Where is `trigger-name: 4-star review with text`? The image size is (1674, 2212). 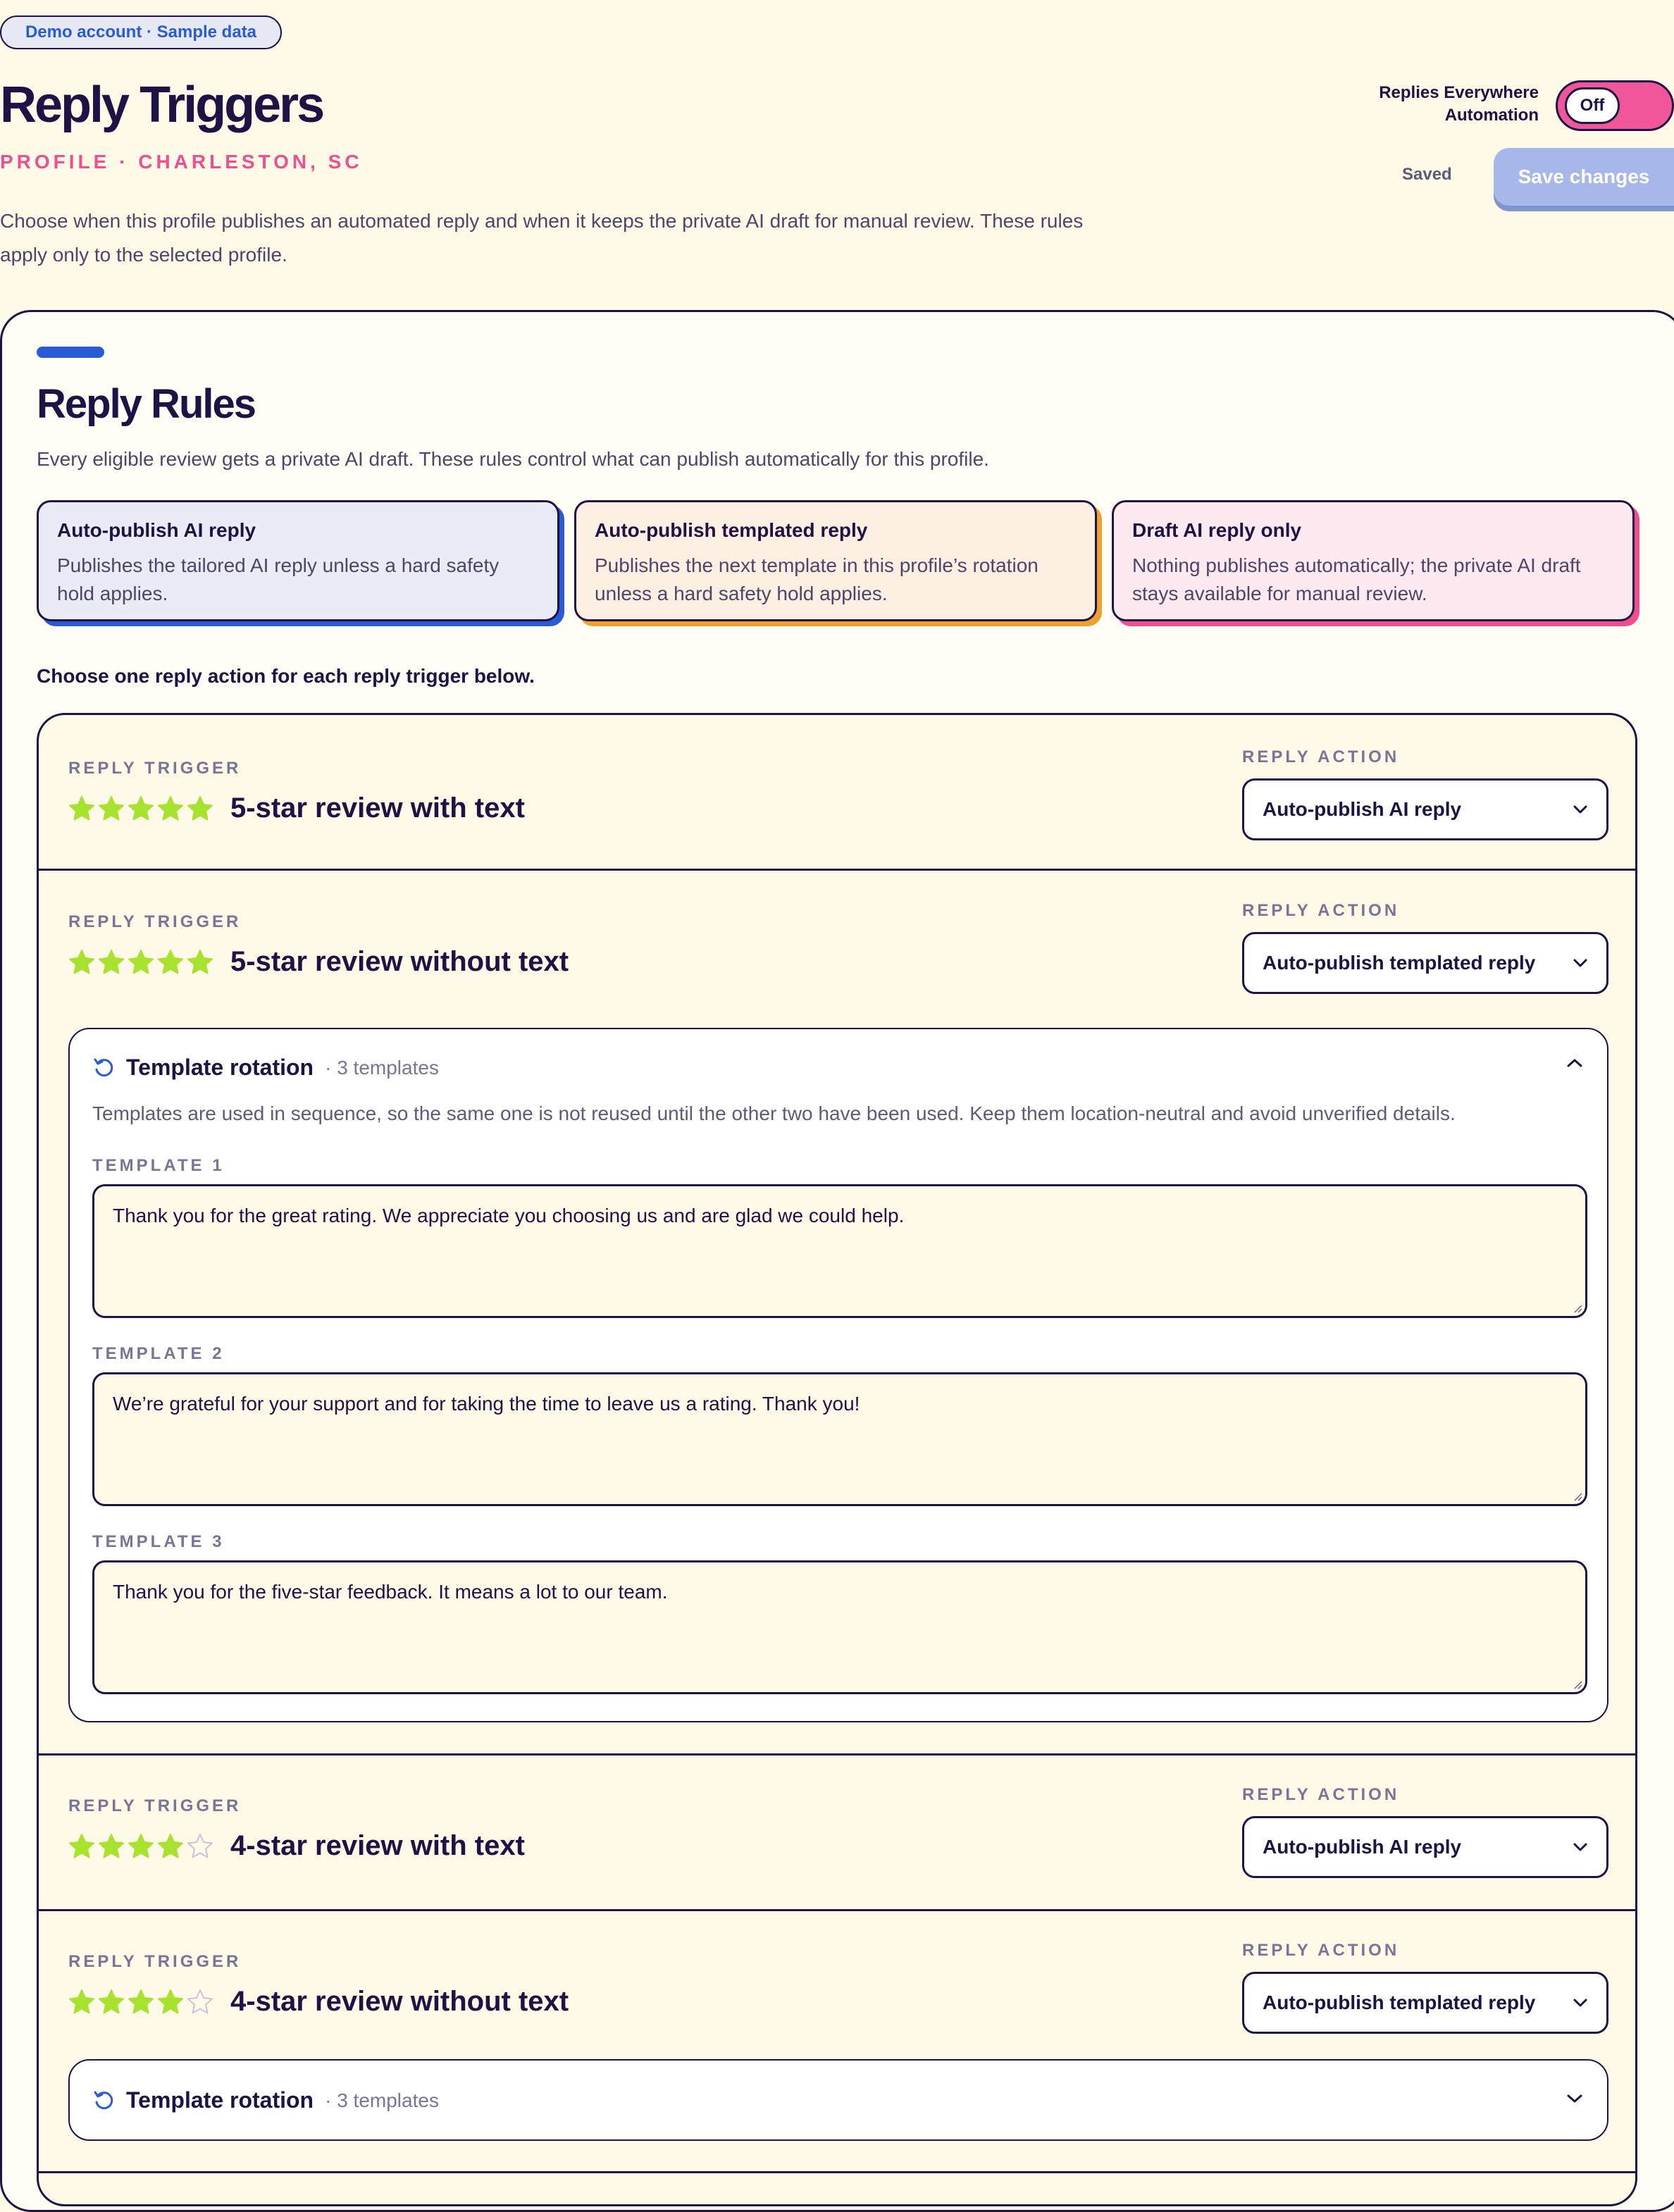
trigger-name: 4-star review with text is located at coordinates (378, 1845).